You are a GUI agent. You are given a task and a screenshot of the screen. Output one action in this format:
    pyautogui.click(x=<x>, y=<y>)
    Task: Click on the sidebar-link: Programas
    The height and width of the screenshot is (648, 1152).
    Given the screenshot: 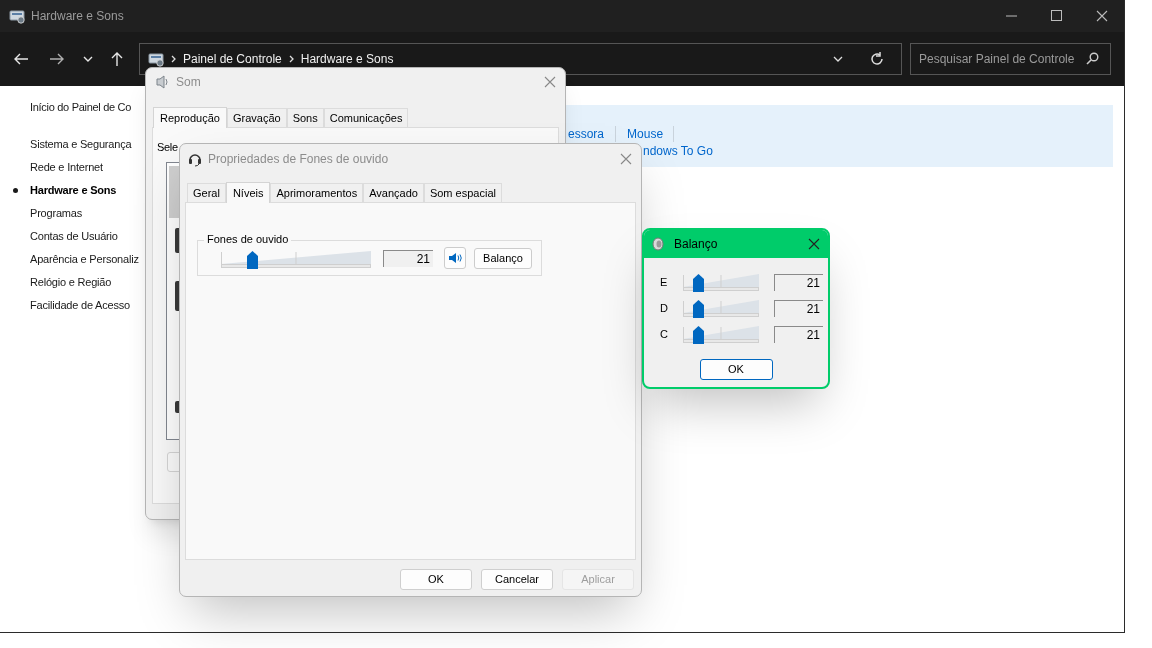 What is the action you would take?
    pyautogui.click(x=56, y=213)
    